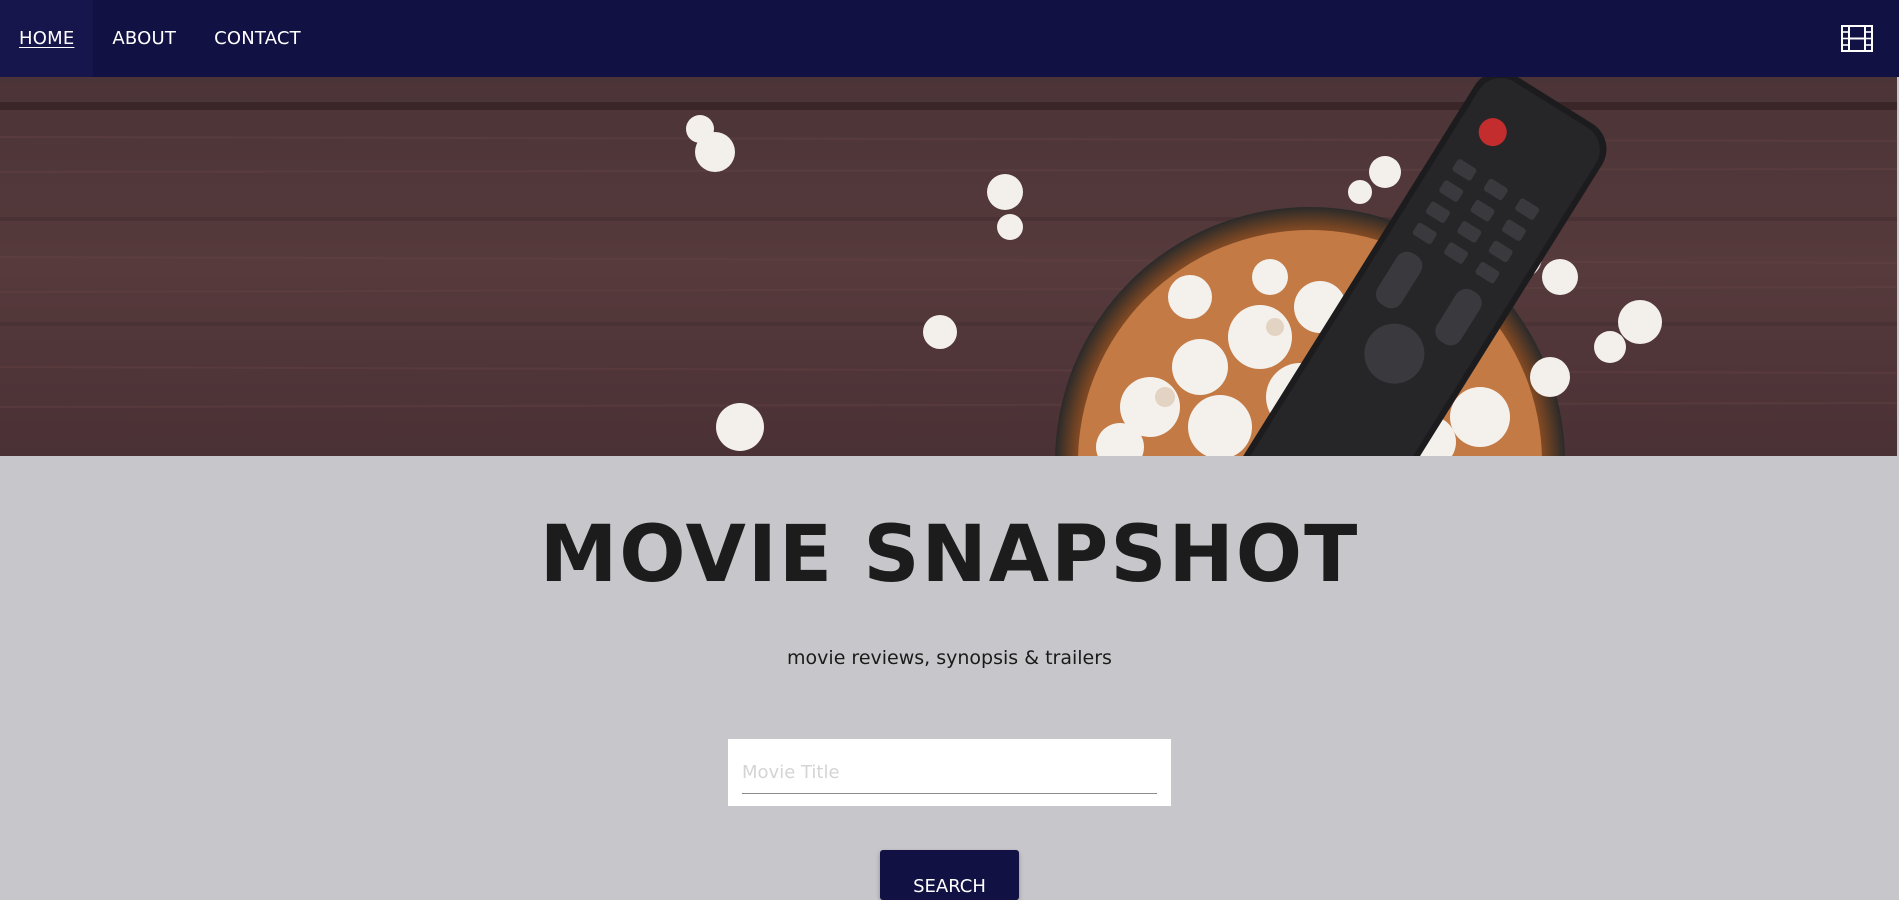 This screenshot has height=900, width=1899. Describe the element at coordinates (144, 38) in the screenshot. I see `nav-about-link: ABOUT` at that location.